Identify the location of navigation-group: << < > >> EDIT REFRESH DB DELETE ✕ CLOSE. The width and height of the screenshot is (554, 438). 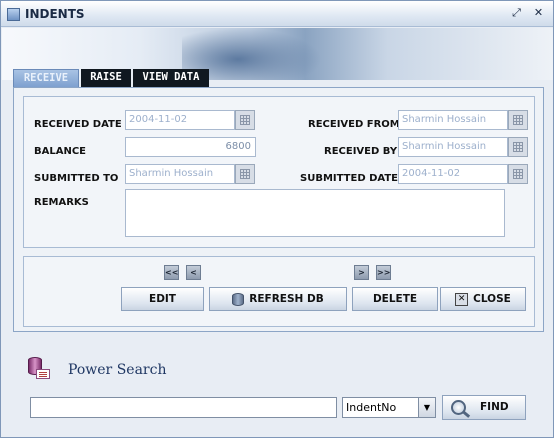
(279, 291).